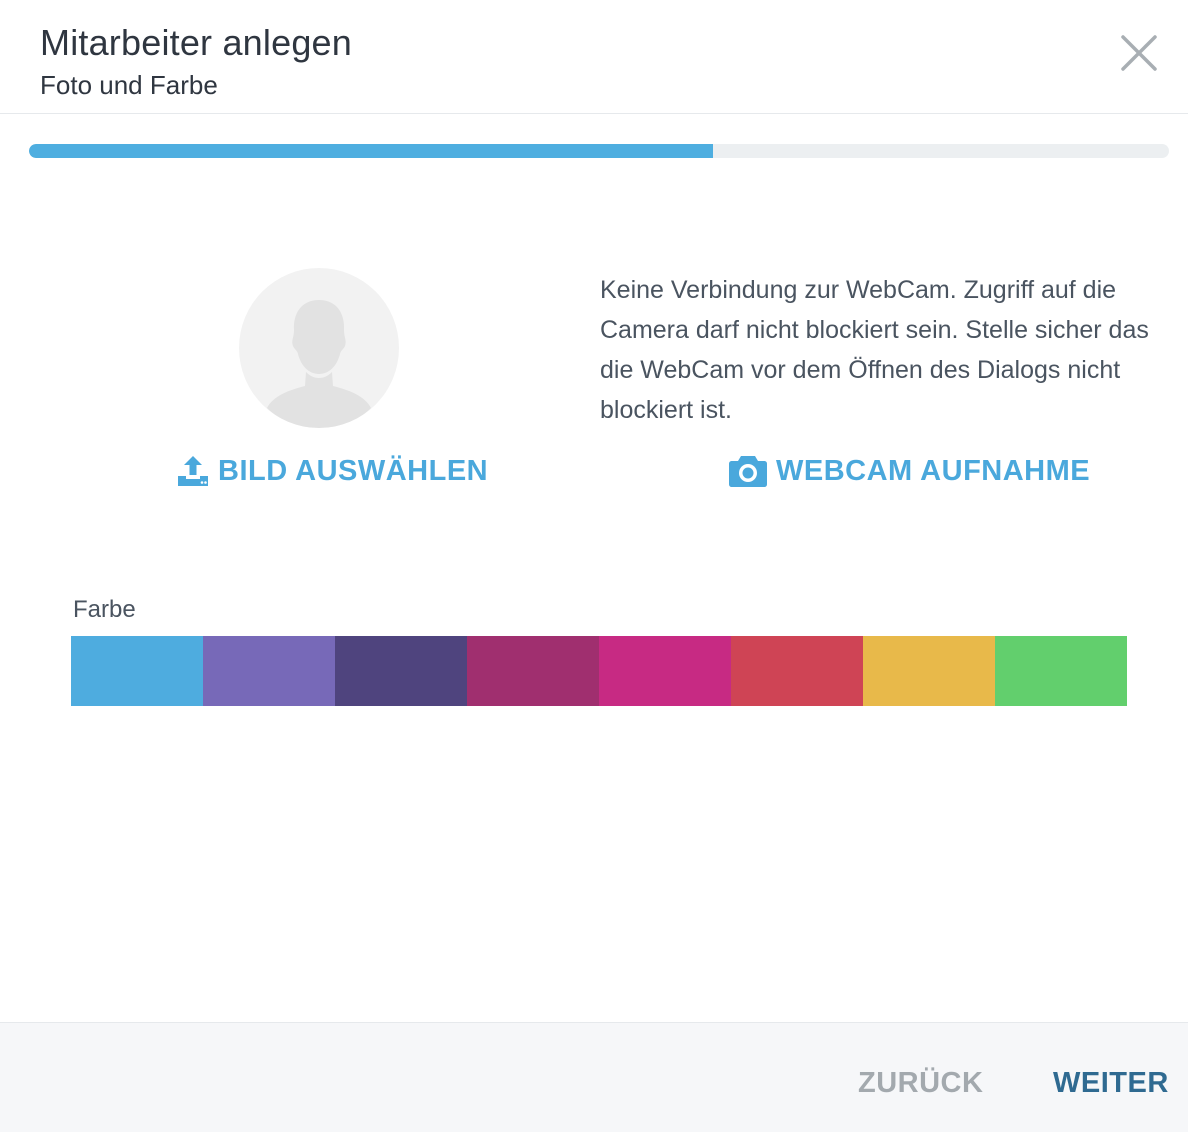 The image size is (1188, 1132). I want to click on dialog-header: Mitarbeiter anlegen Foto und Farbe, so click(594, 57).